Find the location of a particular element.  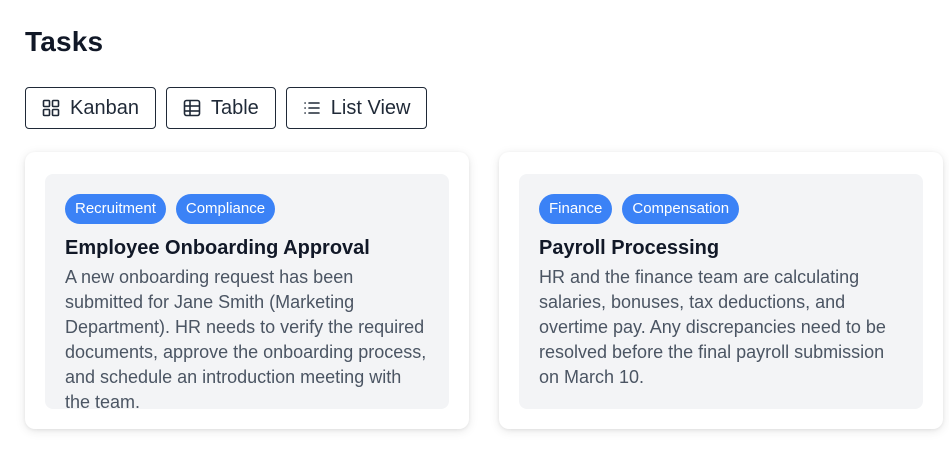

list-icon is located at coordinates (312, 108).